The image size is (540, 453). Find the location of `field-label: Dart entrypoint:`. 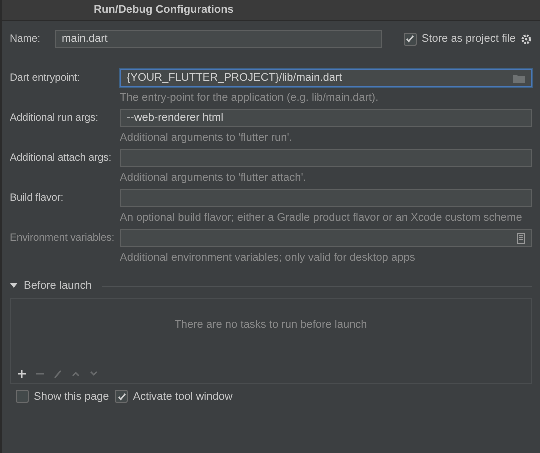

field-label: Dart entrypoint: is located at coordinates (46, 78).